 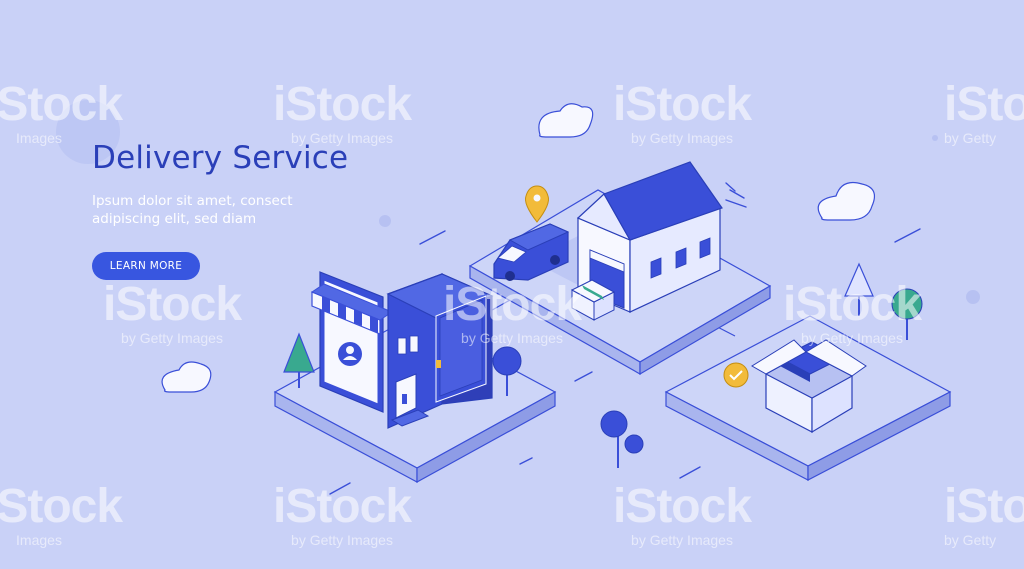 I want to click on hero-subtitle-line: adipiscing elit, sed diam, so click(x=174, y=219).